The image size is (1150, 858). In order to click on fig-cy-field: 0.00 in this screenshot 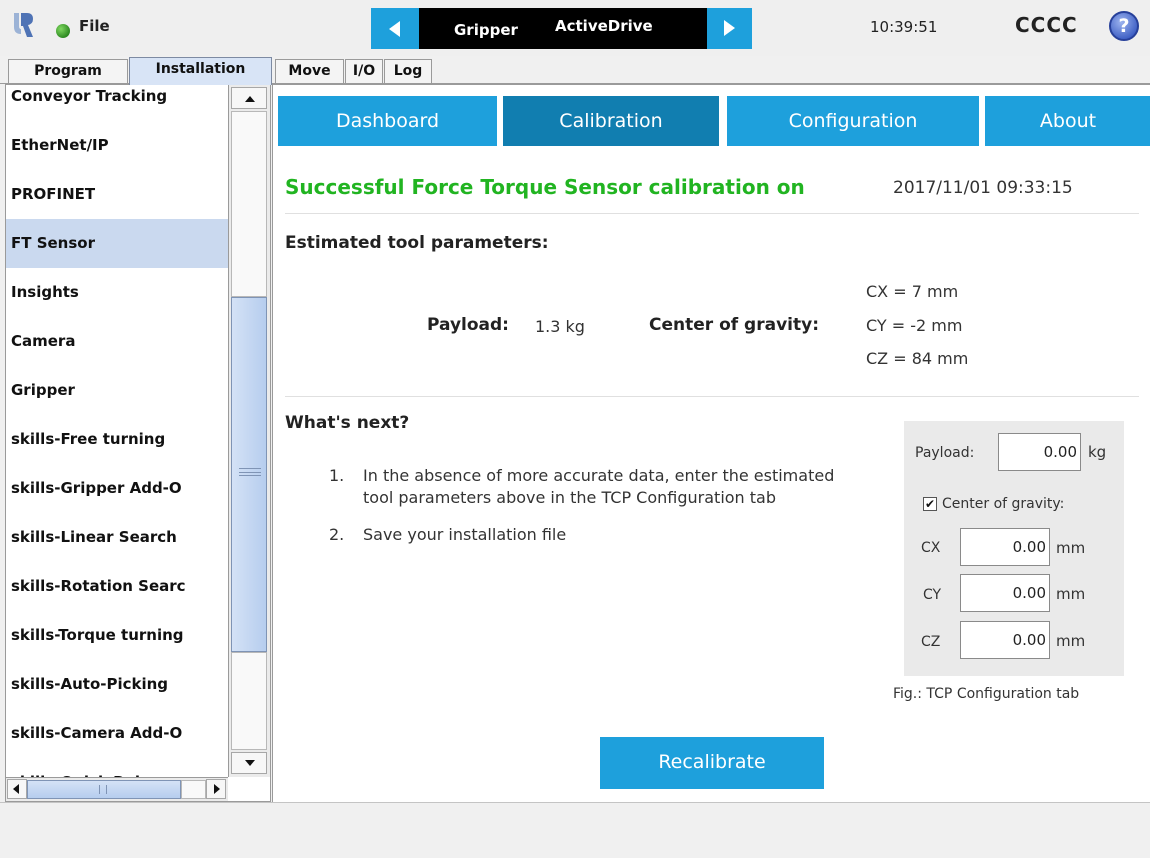, I will do `click(1005, 593)`.